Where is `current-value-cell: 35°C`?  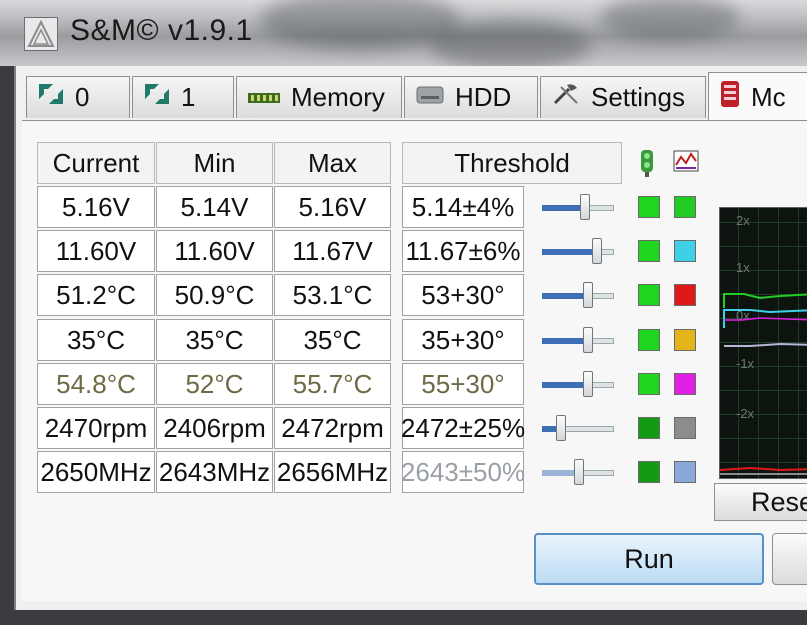 current-value-cell: 35°C is located at coordinates (96, 340).